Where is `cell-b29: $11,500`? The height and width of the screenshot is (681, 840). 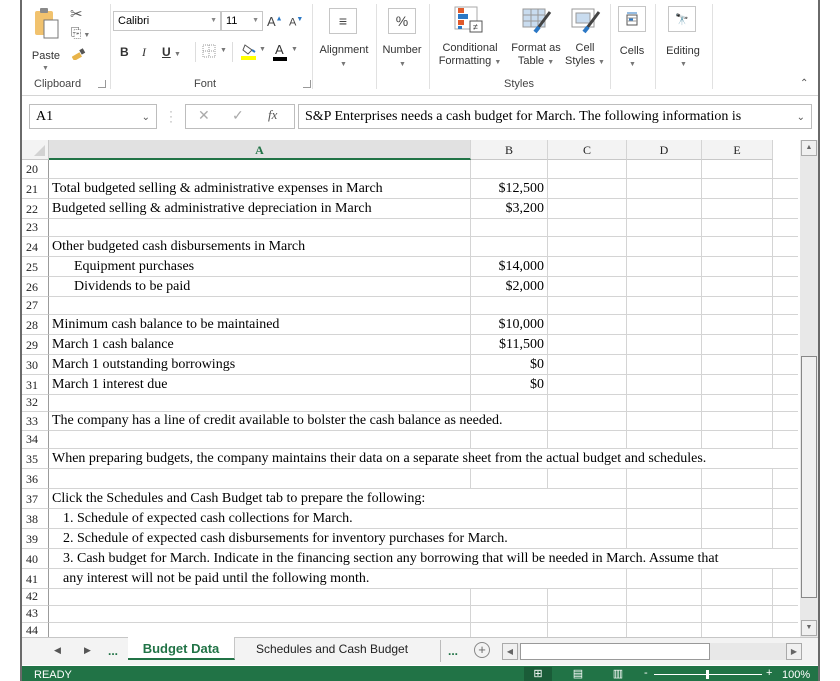 cell-b29: $11,500 is located at coordinates (509, 345).